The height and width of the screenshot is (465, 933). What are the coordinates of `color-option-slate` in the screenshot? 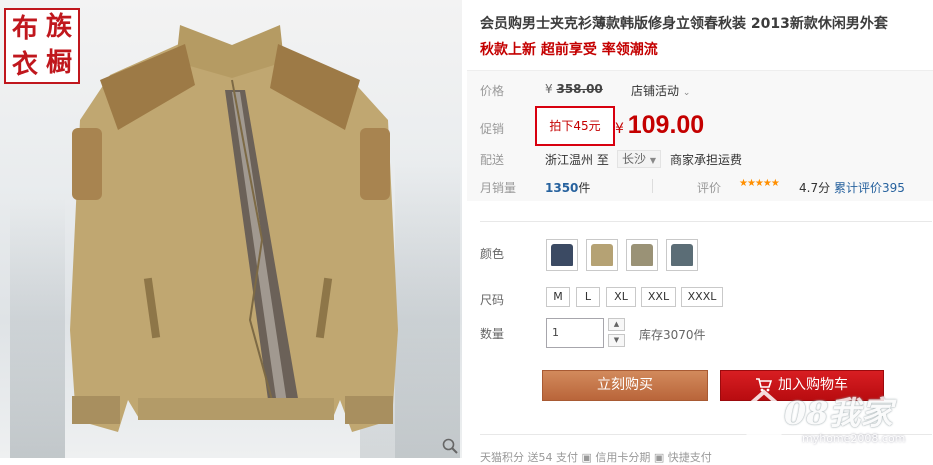 It's located at (682, 255).